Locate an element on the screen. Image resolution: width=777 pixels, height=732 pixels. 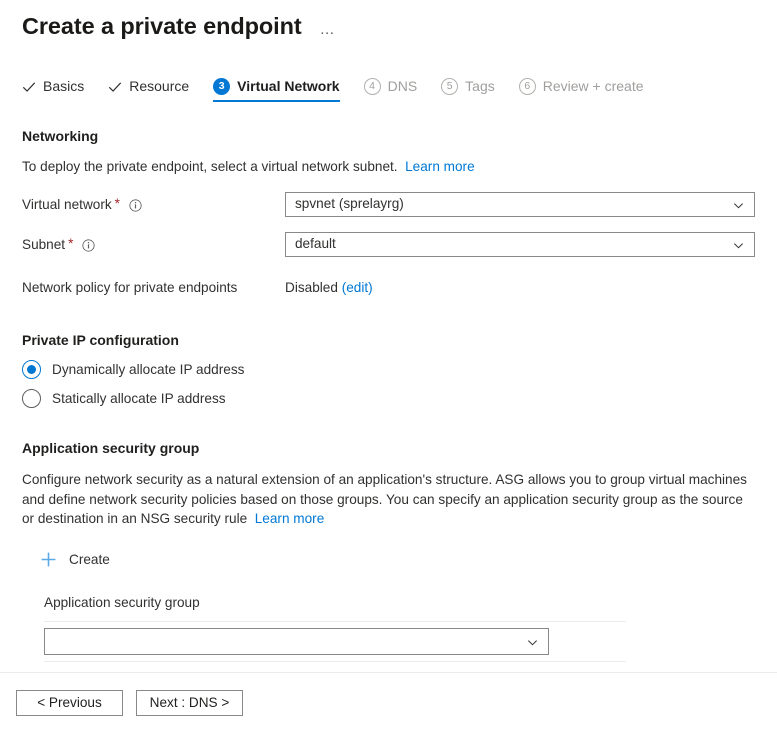
asg-divider-top is located at coordinates (335, 621).